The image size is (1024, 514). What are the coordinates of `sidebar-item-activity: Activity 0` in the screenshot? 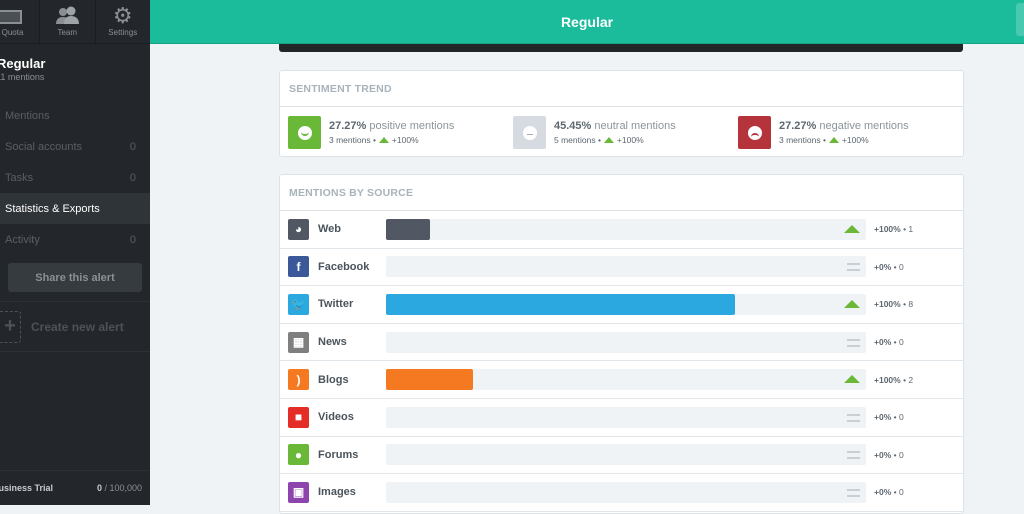 It's located at (75, 239).